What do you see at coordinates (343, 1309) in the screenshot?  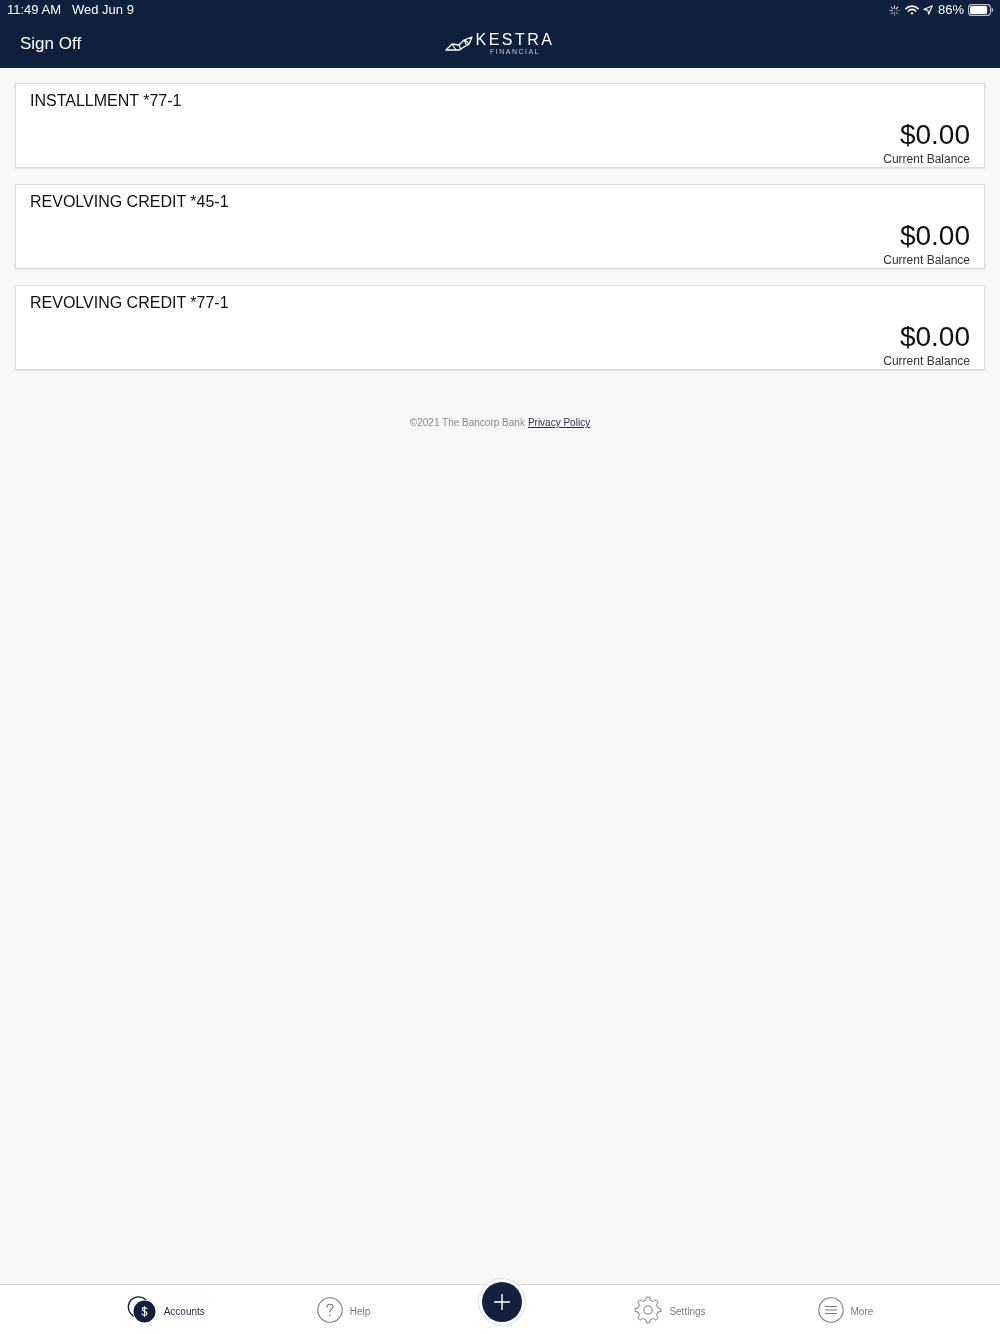 I see `tab-button: Help` at bounding box center [343, 1309].